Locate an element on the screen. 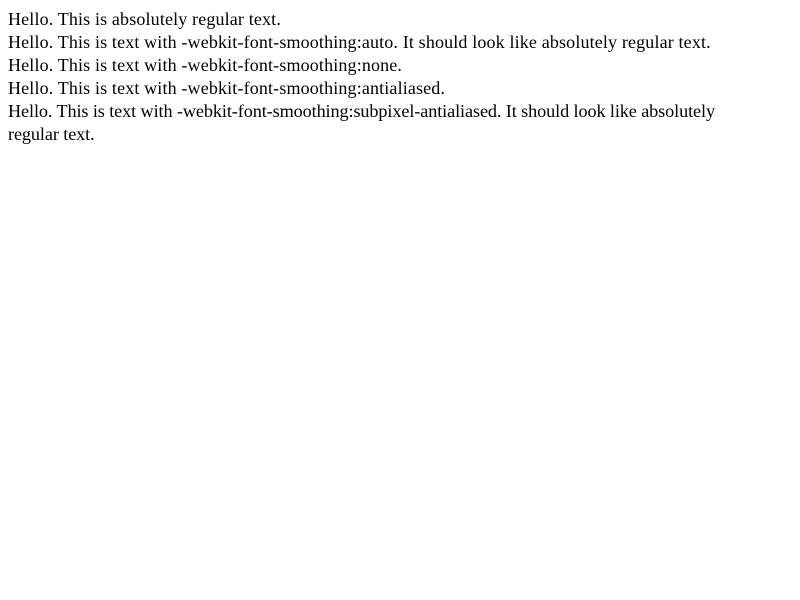 This screenshot has width=800, height=600. regular-text-line: Hello. This is absolutely regular text. is located at coordinates (144, 19).